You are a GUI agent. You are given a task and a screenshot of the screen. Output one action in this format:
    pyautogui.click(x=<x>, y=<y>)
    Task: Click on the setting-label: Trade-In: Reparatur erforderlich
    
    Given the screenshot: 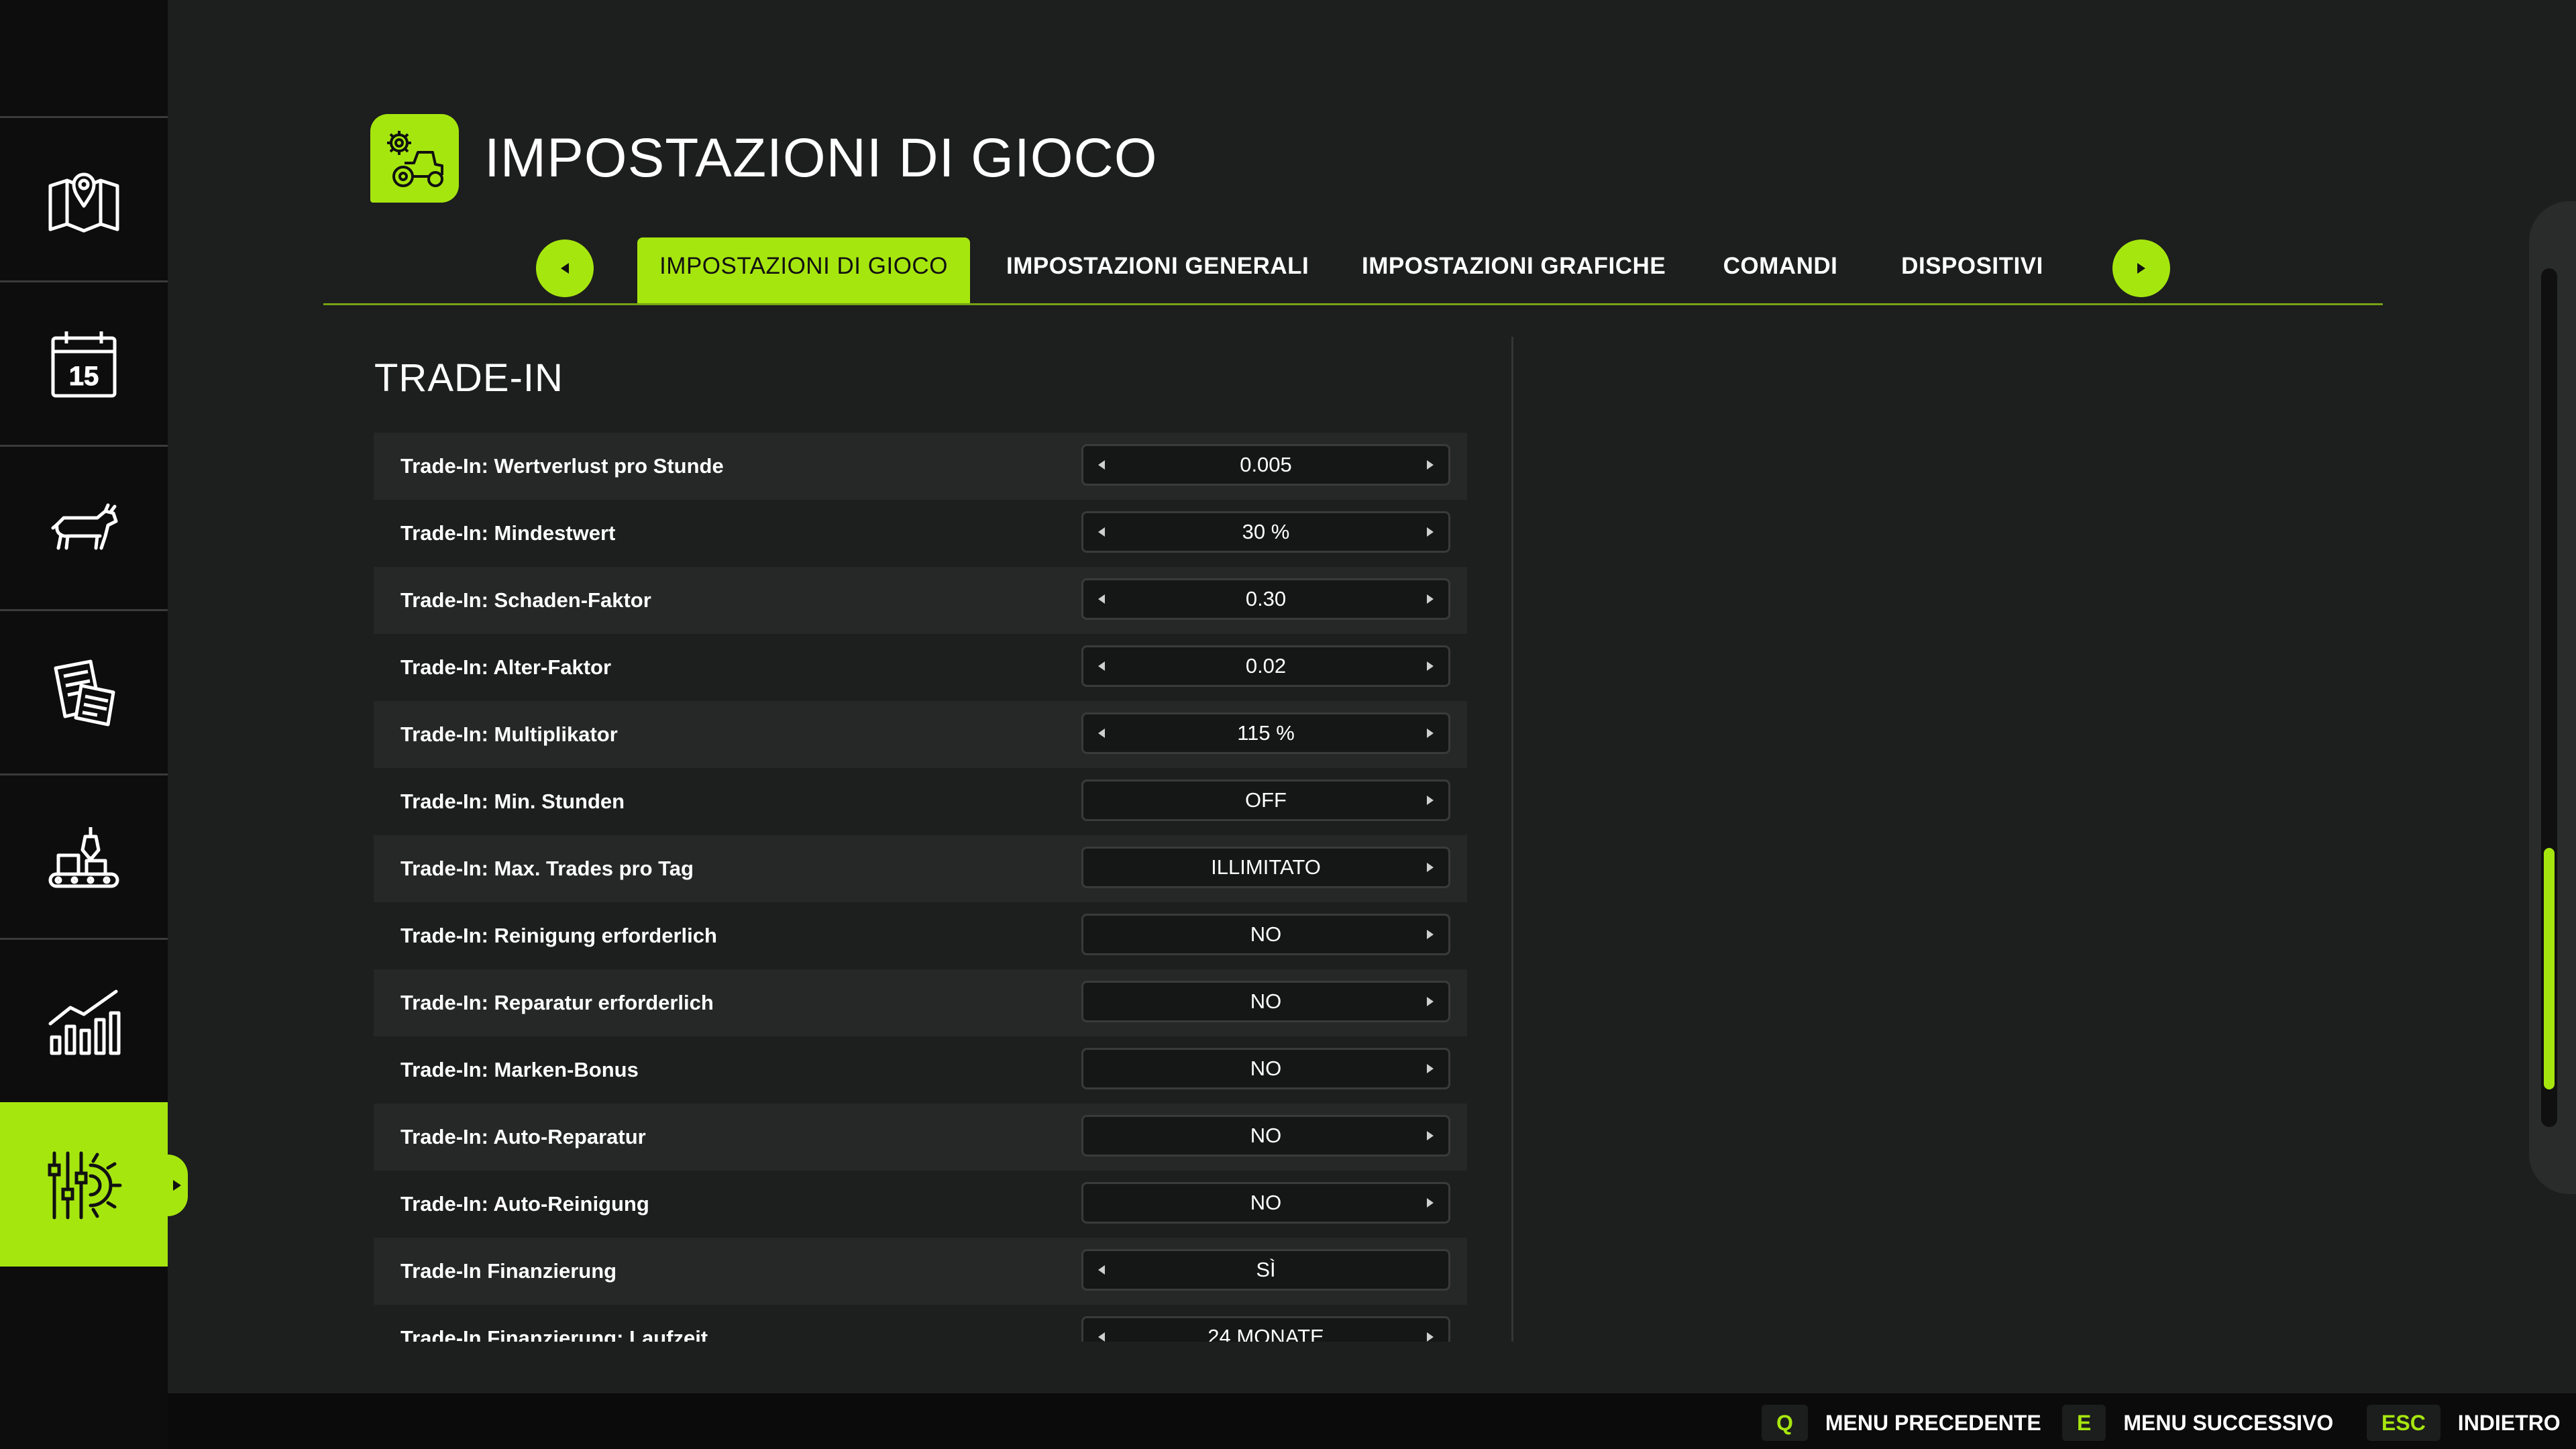 What is the action you would take?
    pyautogui.click(x=557, y=1002)
    